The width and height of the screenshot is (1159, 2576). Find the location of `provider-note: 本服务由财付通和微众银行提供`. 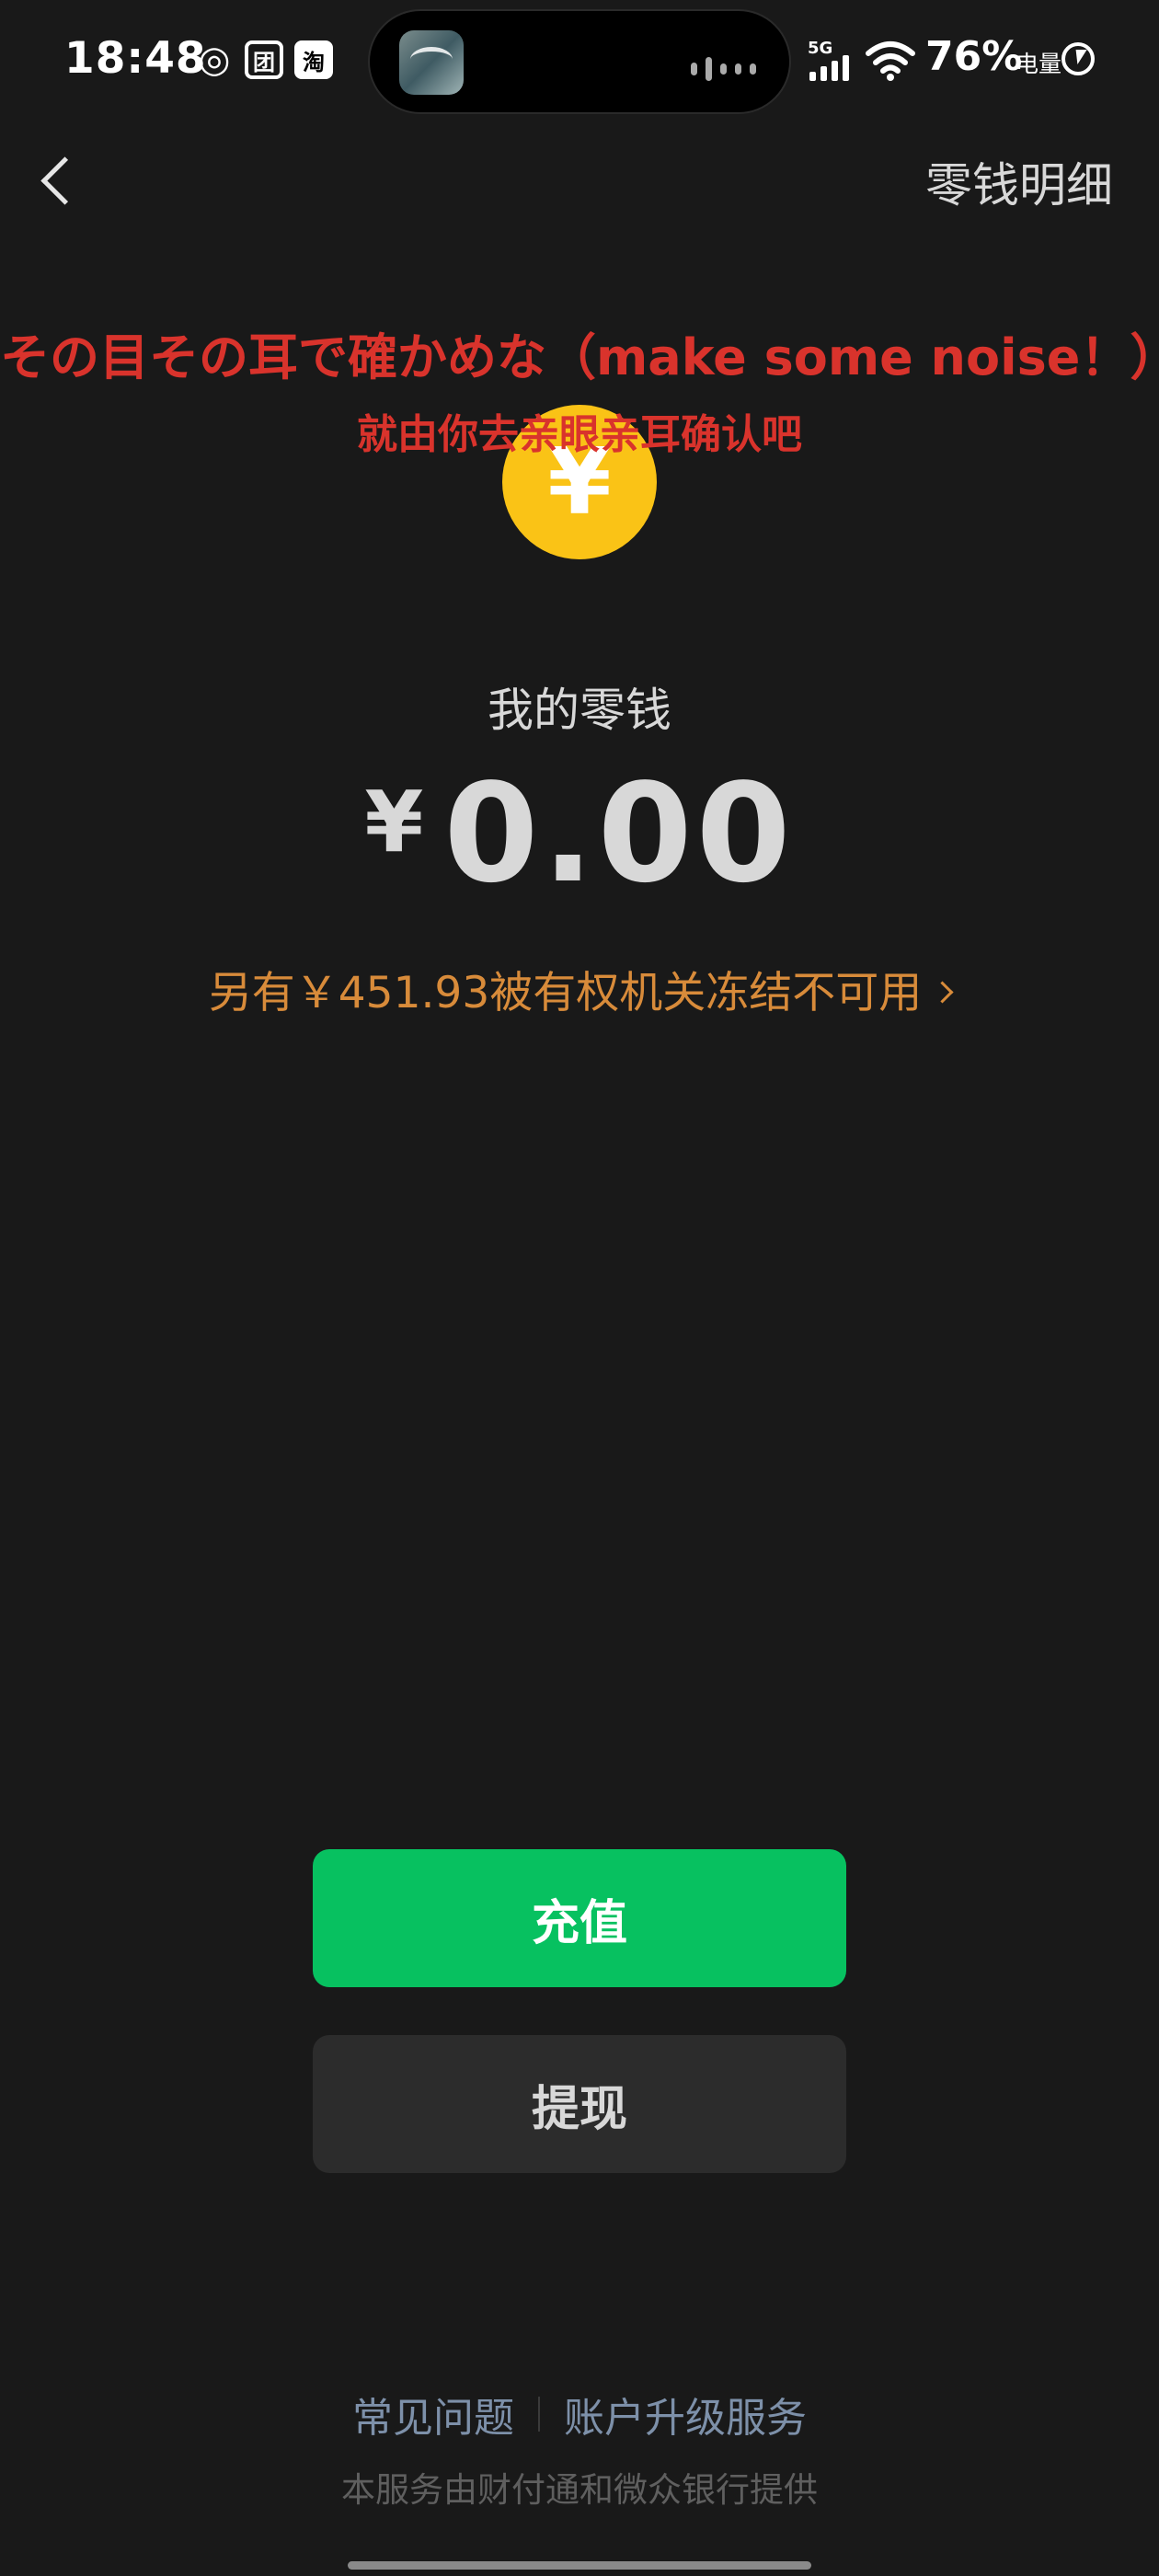

provider-note: 本服务由财付通和微众银行提供 is located at coordinates (579, 2490).